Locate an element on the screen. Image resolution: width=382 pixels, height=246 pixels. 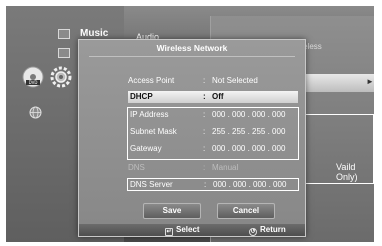
return-hint: ↺ Return is located at coordinates (267, 230).